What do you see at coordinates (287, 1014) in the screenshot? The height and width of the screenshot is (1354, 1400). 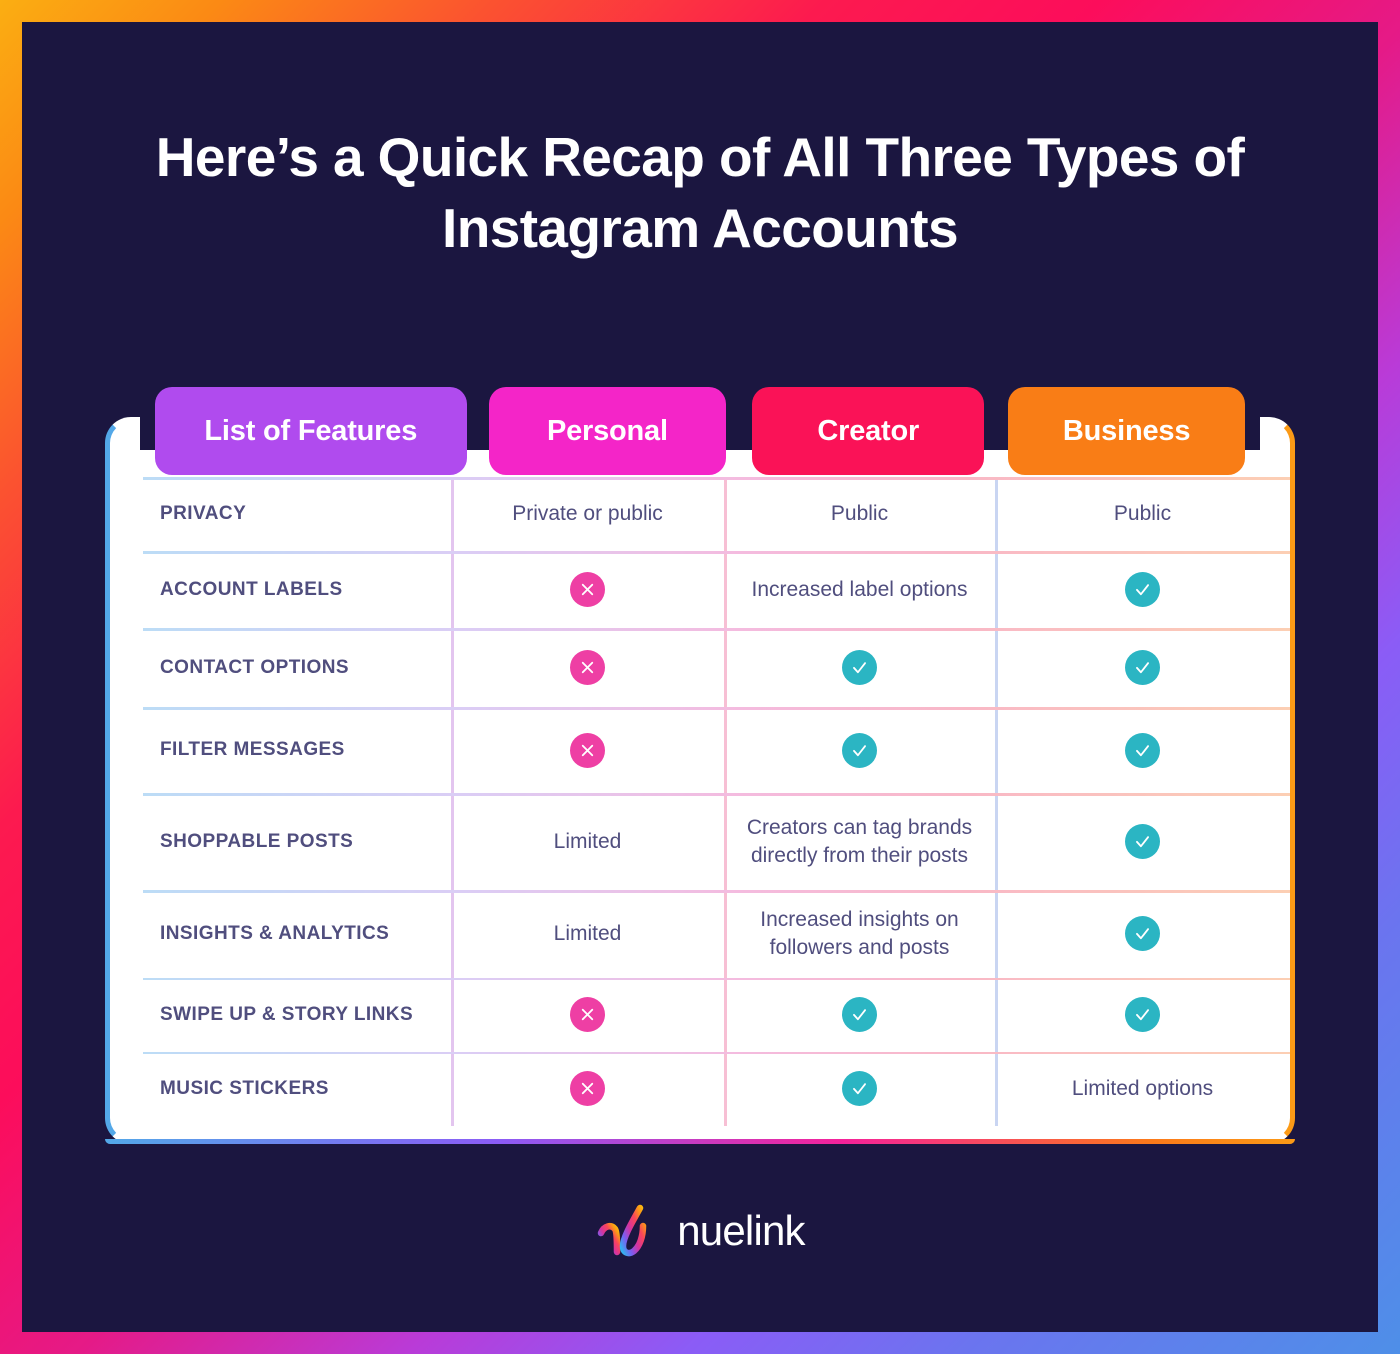 I see `feature-label: SWIPE UP & STORY LINKS` at bounding box center [287, 1014].